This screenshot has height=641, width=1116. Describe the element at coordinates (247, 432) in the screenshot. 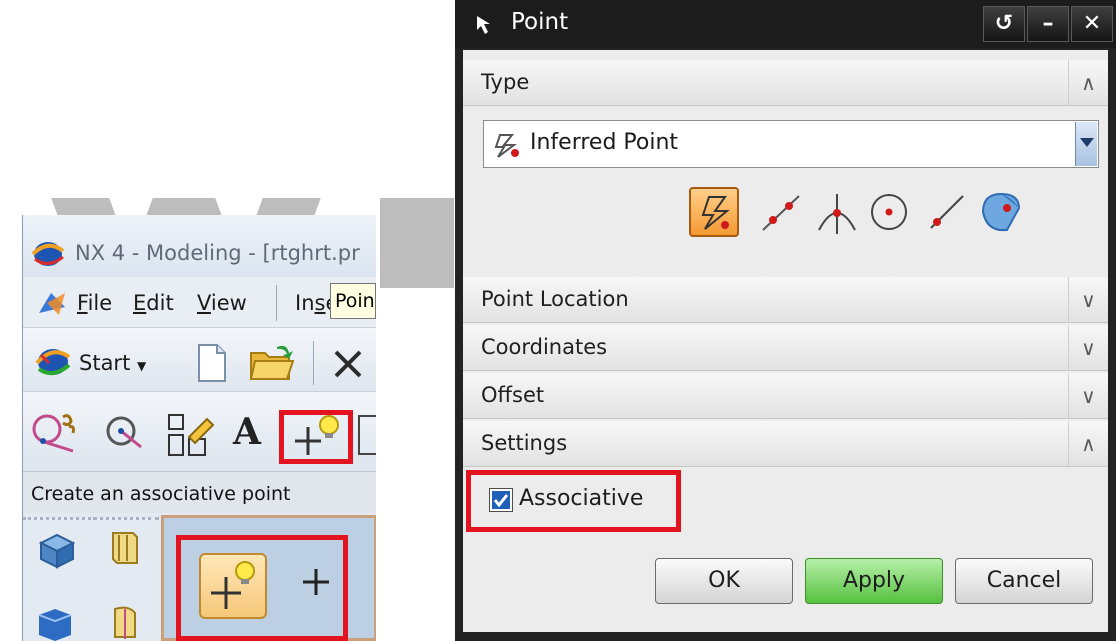

I see `text-icon: A` at that location.